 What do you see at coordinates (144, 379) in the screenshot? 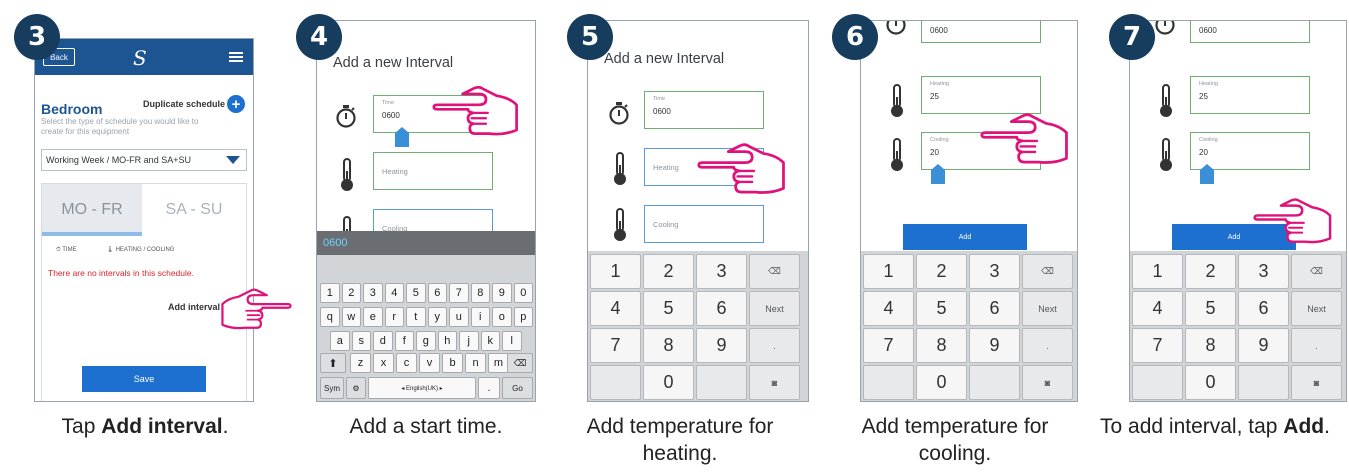
I see `save-button: Save` at bounding box center [144, 379].